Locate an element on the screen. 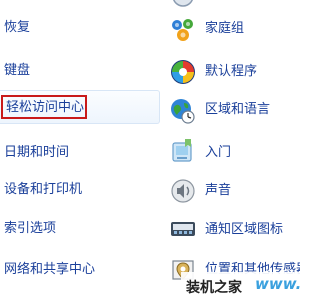  item-ease-of-access-center: 轻松访问中心 is located at coordinates (44, 107).